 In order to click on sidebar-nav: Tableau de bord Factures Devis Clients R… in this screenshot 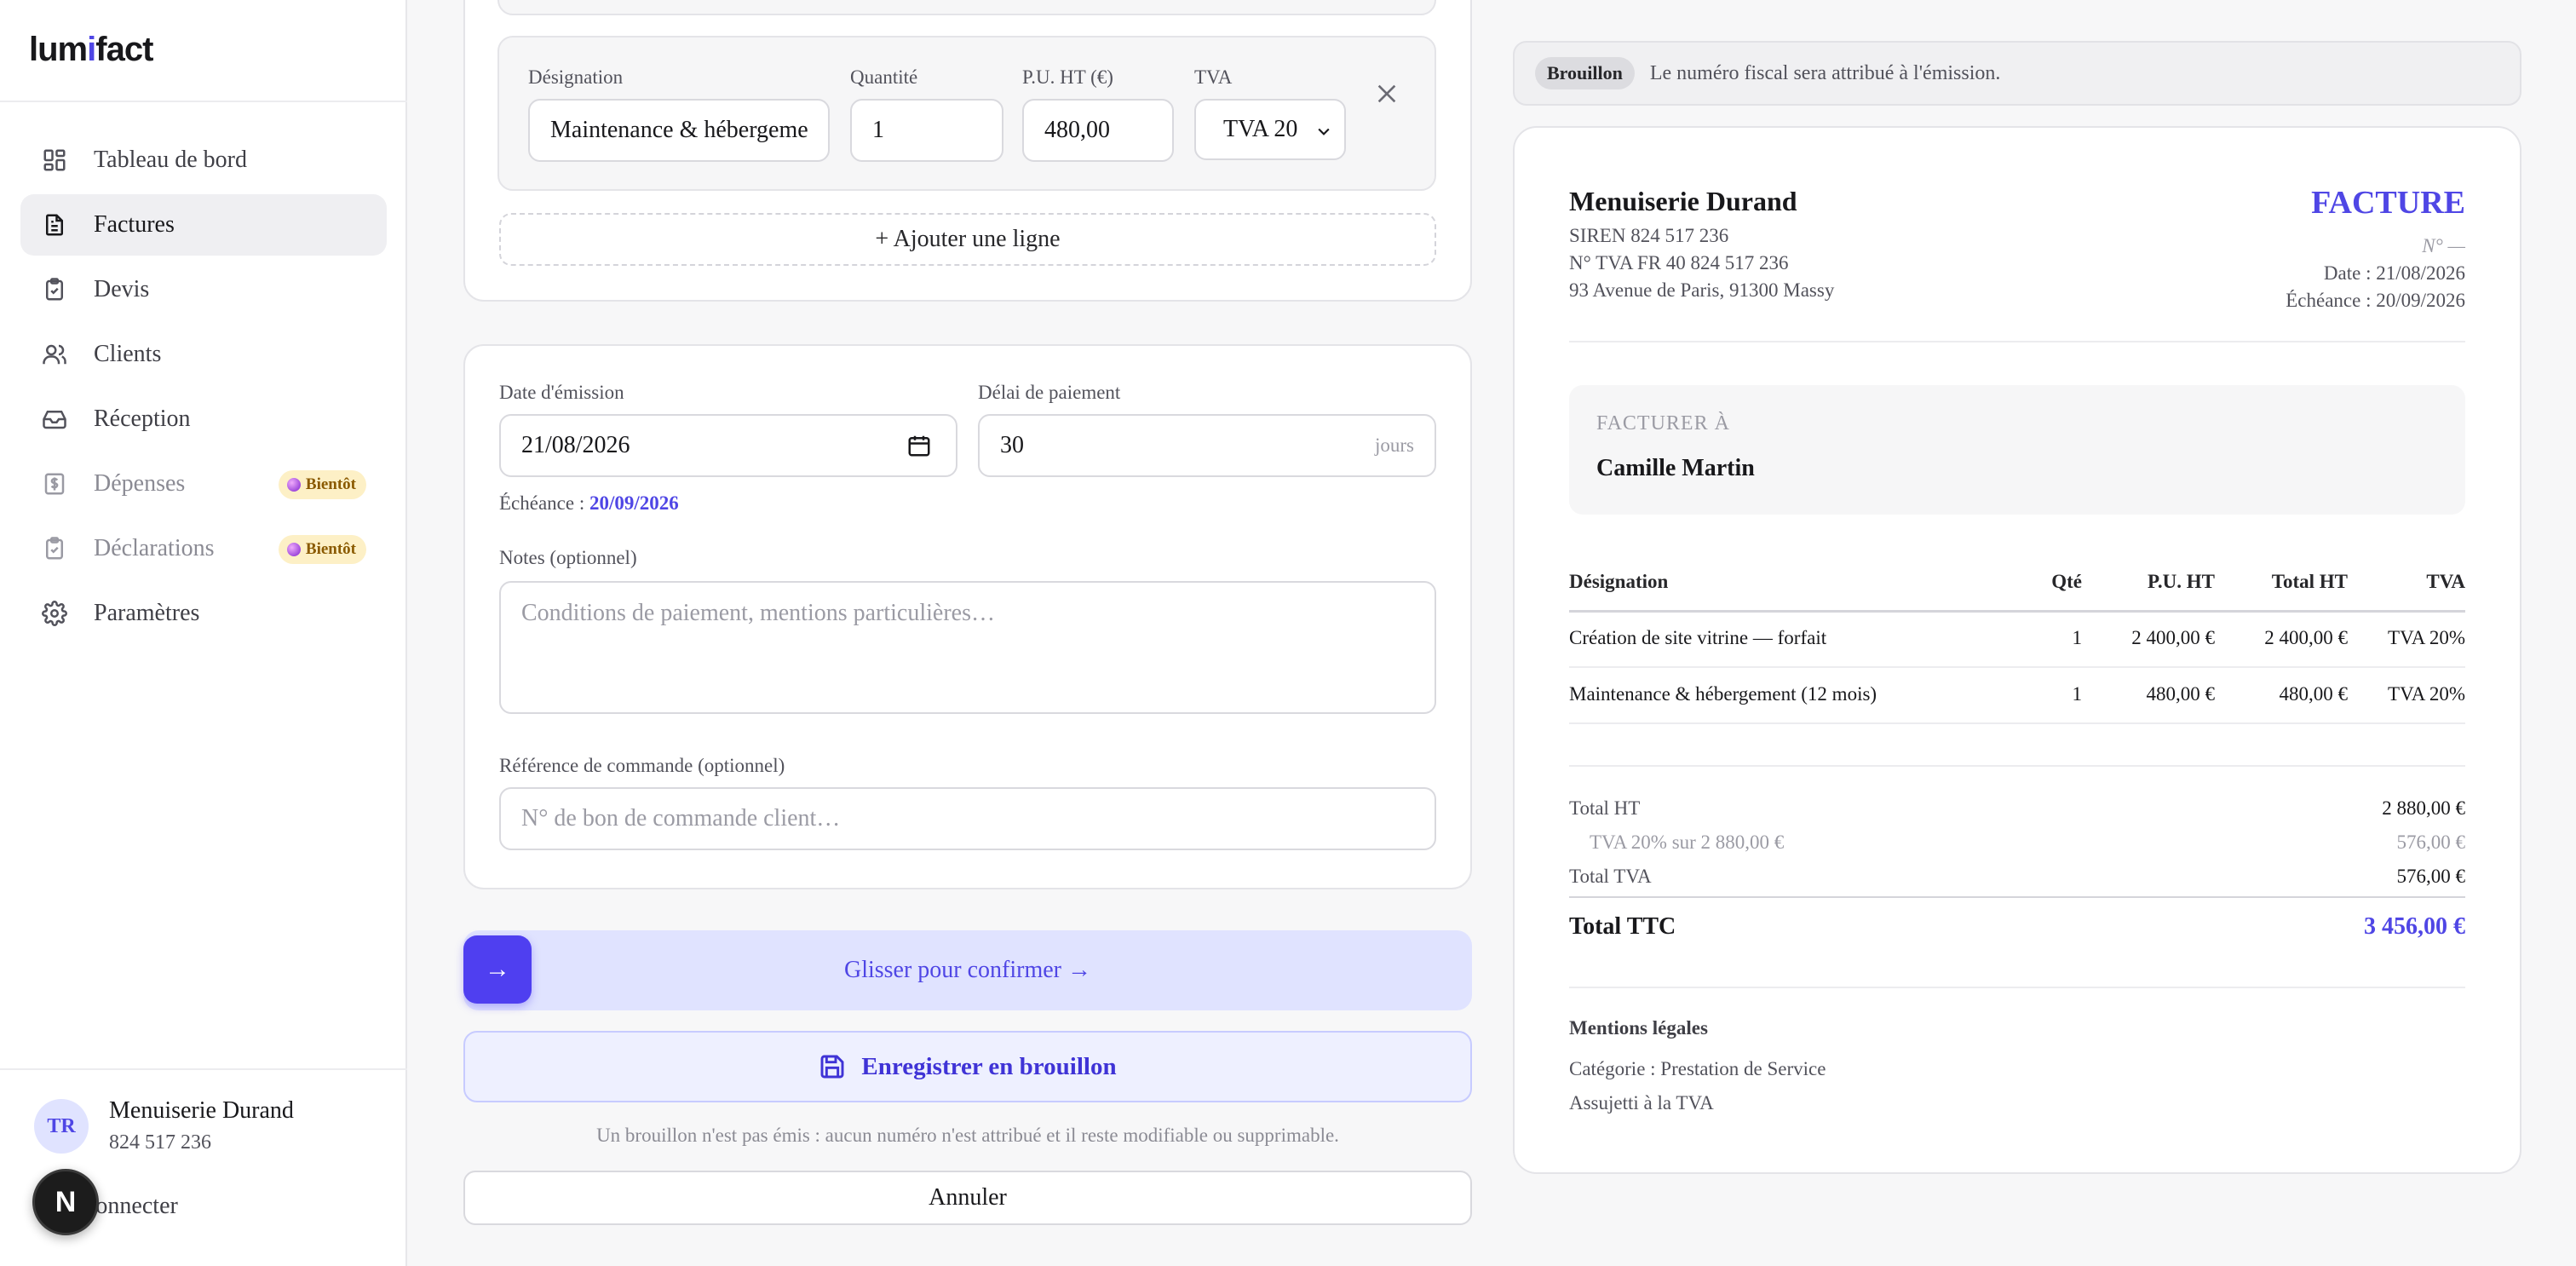, I will do `click(204, 388)`.